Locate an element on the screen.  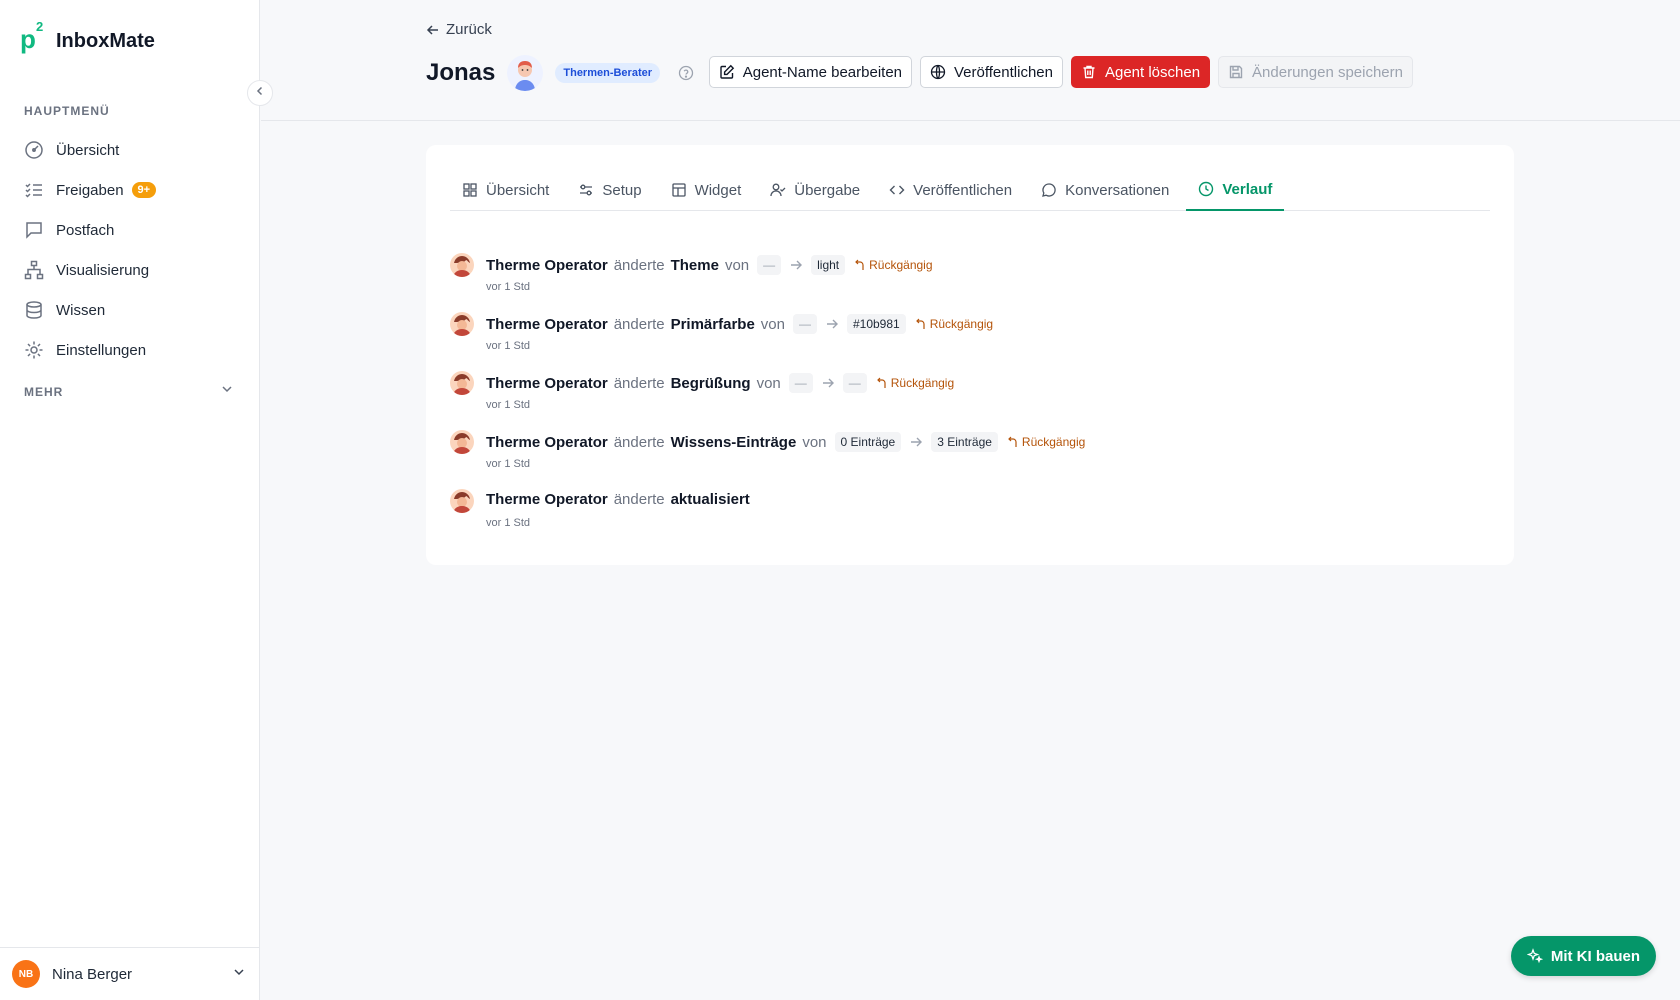
save-changes-button: Änderungen speichern is located at coordinates (1315, 72).